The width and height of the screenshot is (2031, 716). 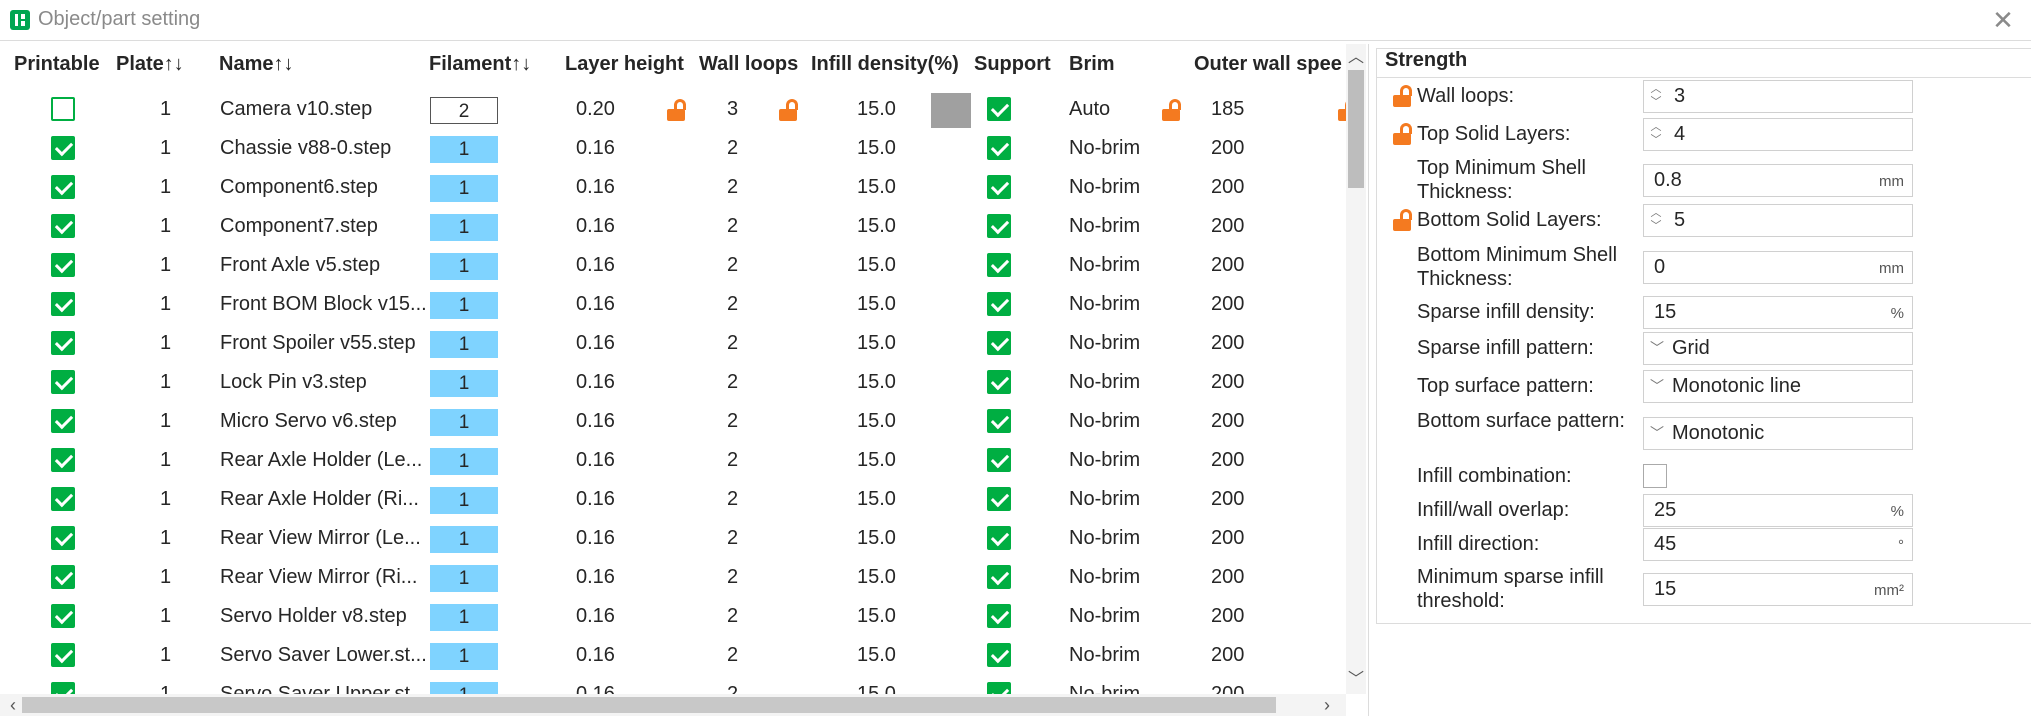 What do you see at coordinates (1092, 64) in the screenshot?
I see `header-brim: Brim` at bounding box center [1092, 64].